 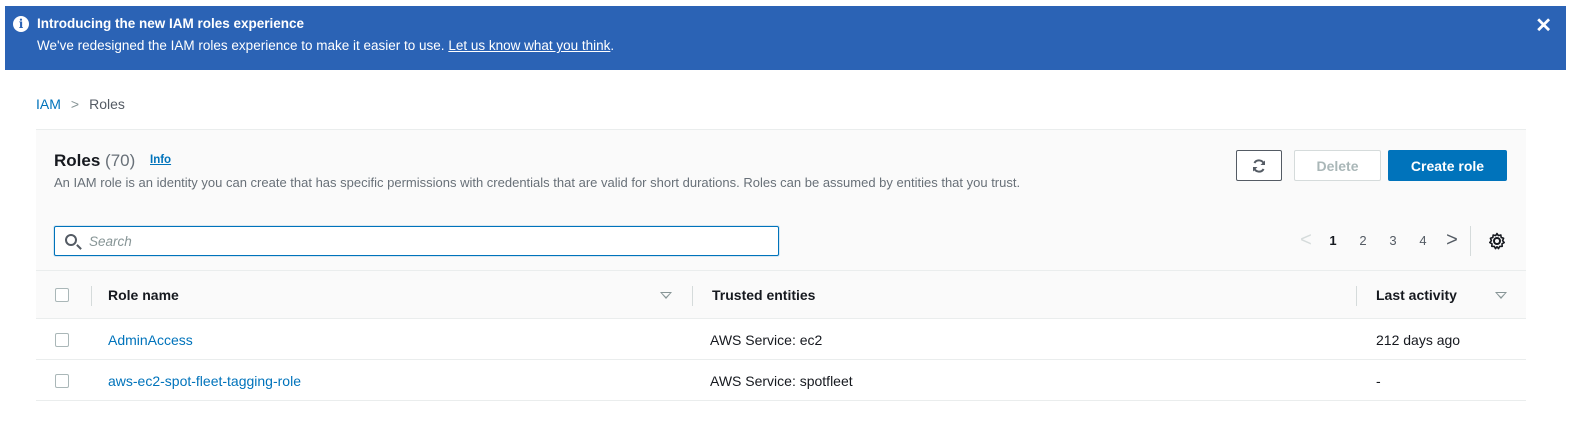 I want to click on breadcrumb-current: Roles, so click(x=107, y=104).